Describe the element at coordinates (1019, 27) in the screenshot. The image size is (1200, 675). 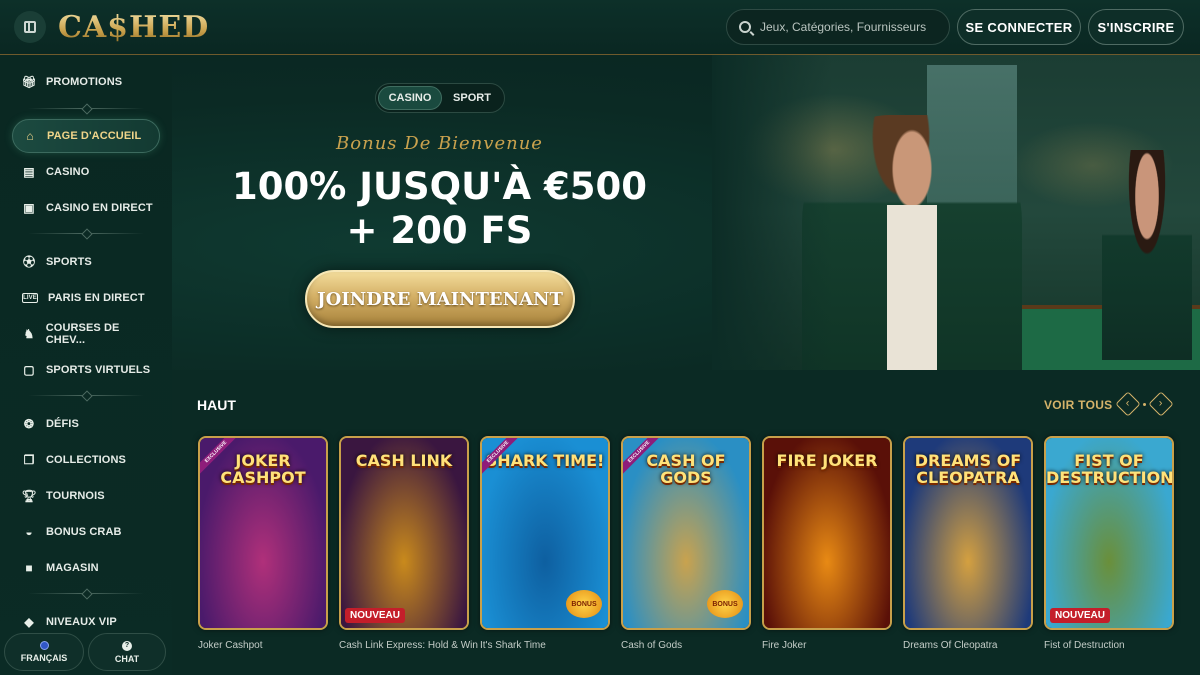
I see `login-button: SE CONNECTER` at that location.